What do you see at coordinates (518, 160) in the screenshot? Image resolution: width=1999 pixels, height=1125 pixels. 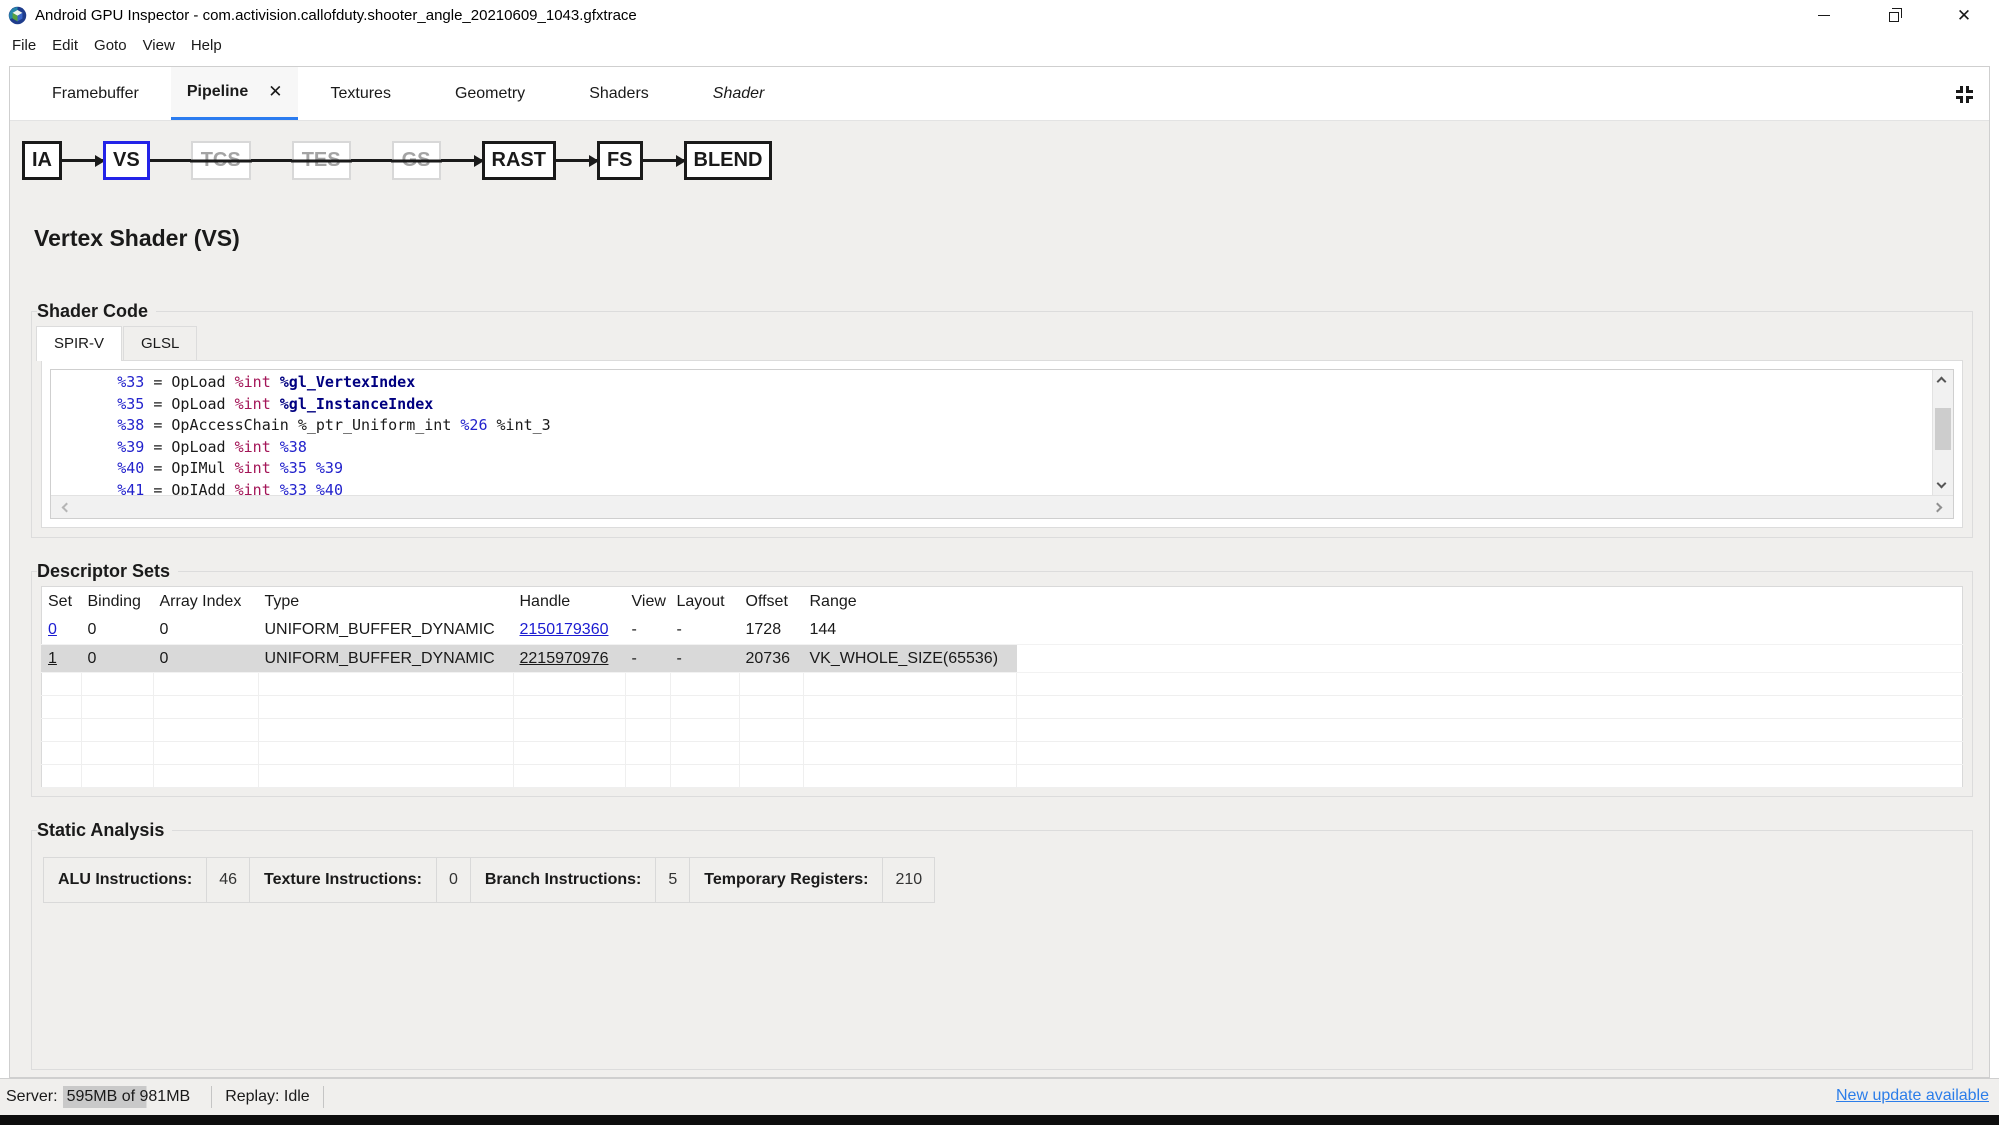 I see `pipeline-stage-rast: RAST` at bounding box center [518, 160].